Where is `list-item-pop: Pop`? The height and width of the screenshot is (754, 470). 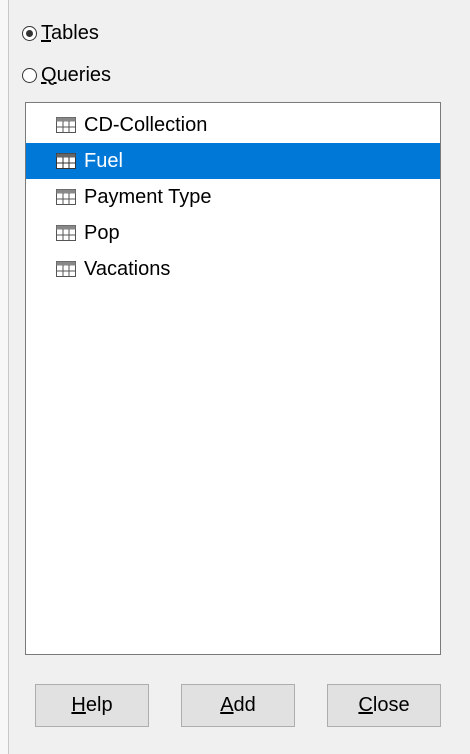 list-item-pop: Pop is located at coordinates (233, 233).